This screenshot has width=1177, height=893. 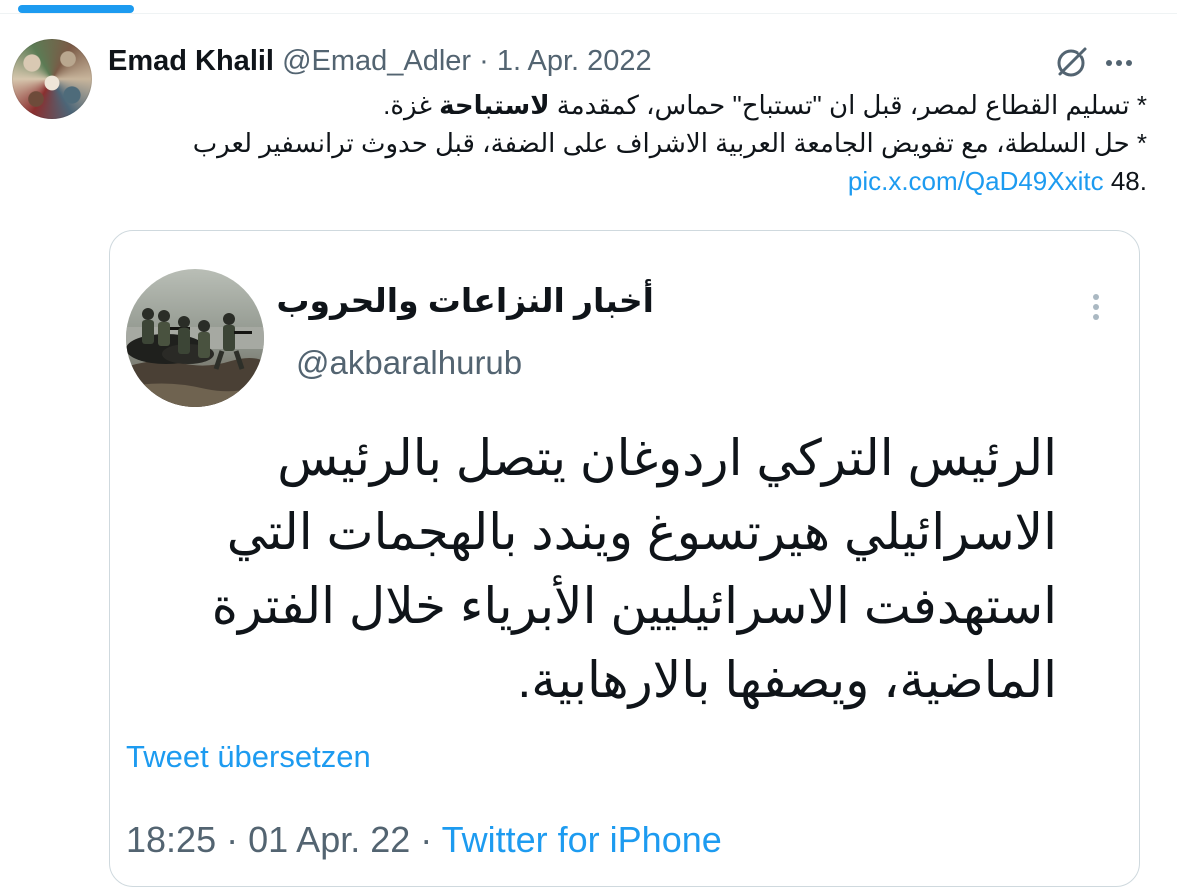 What do you see at coordinates (376, 61) in the screenshot?
I see `author-handle: @Emad_Adler` at bounding box center [376, 61].